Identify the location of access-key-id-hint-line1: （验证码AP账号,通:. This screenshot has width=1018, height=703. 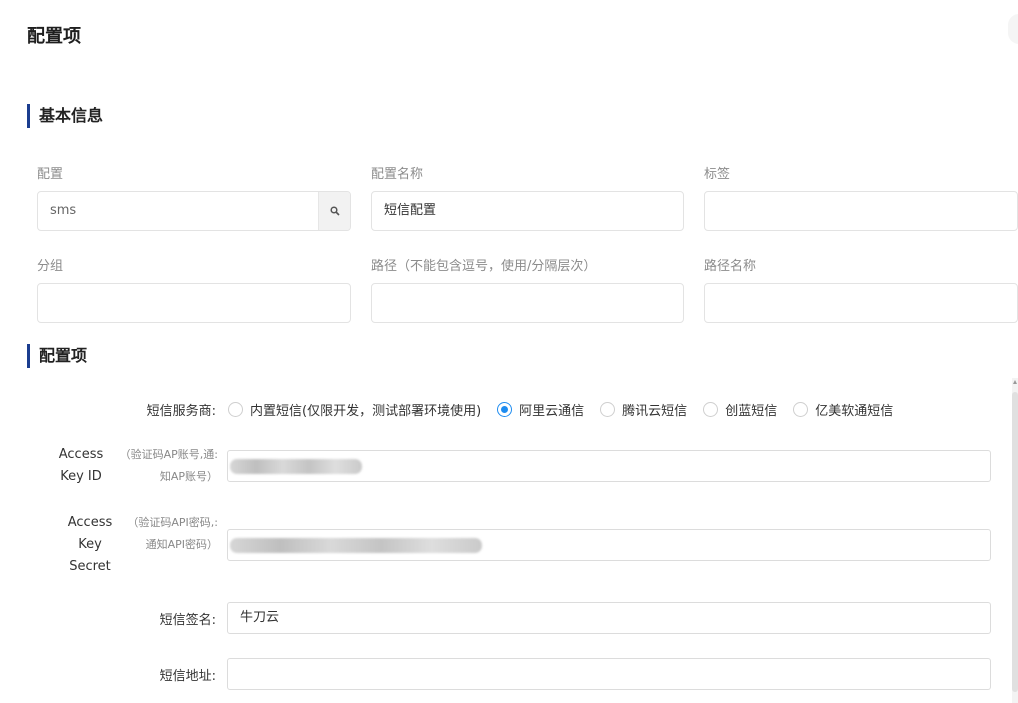
(168, 454).